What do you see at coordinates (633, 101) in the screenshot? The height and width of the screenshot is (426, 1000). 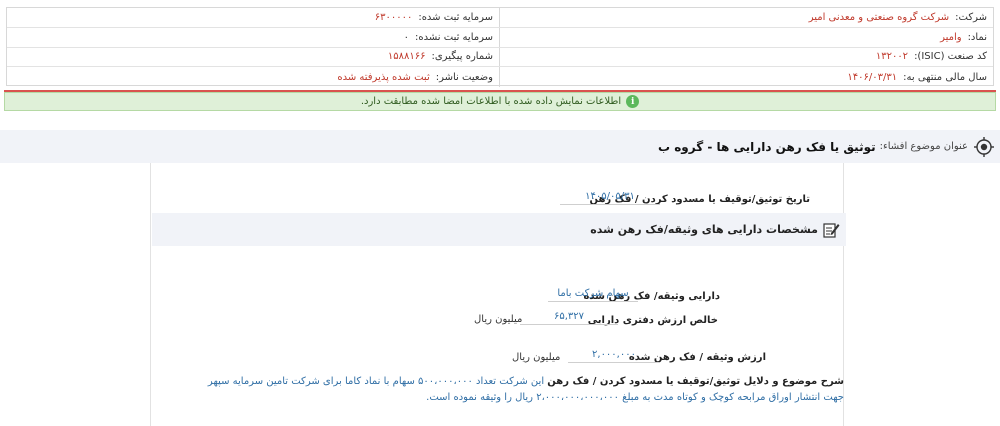 I see `info-icon: i` at bounding box center [633, 101].